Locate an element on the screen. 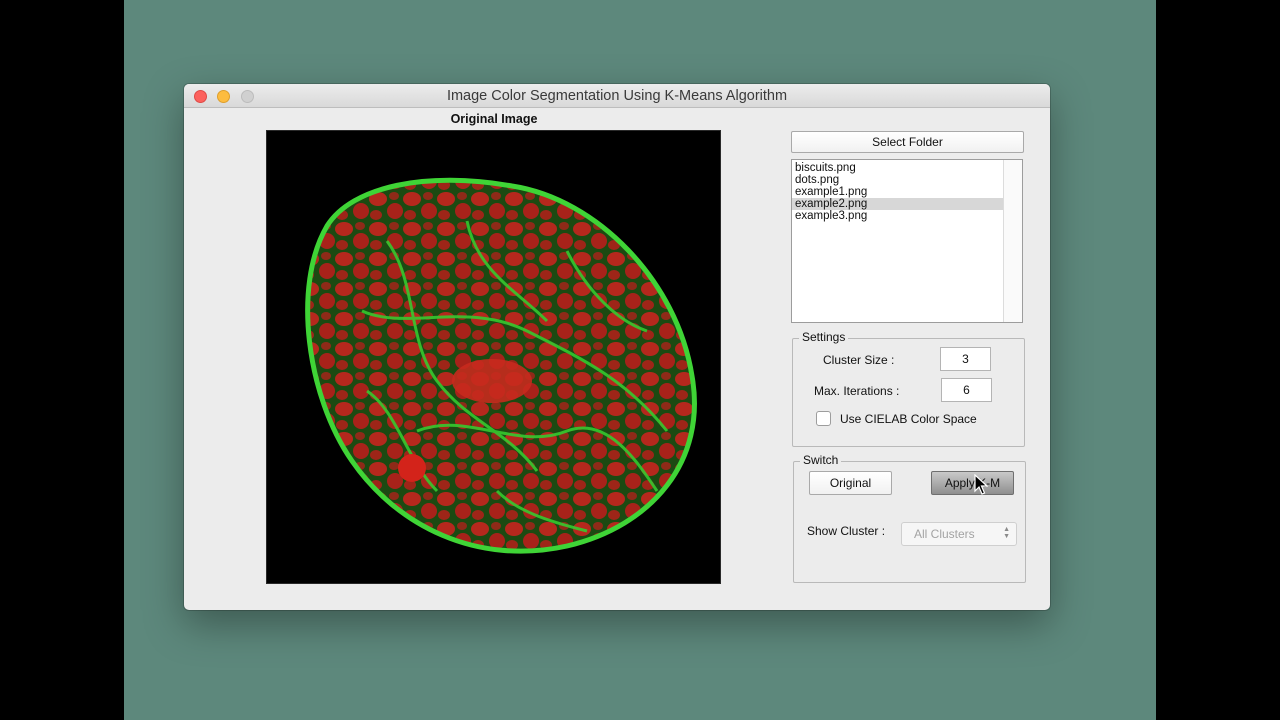  show-cluster-label: Show Cluster : is located at coordinates (846, 531).